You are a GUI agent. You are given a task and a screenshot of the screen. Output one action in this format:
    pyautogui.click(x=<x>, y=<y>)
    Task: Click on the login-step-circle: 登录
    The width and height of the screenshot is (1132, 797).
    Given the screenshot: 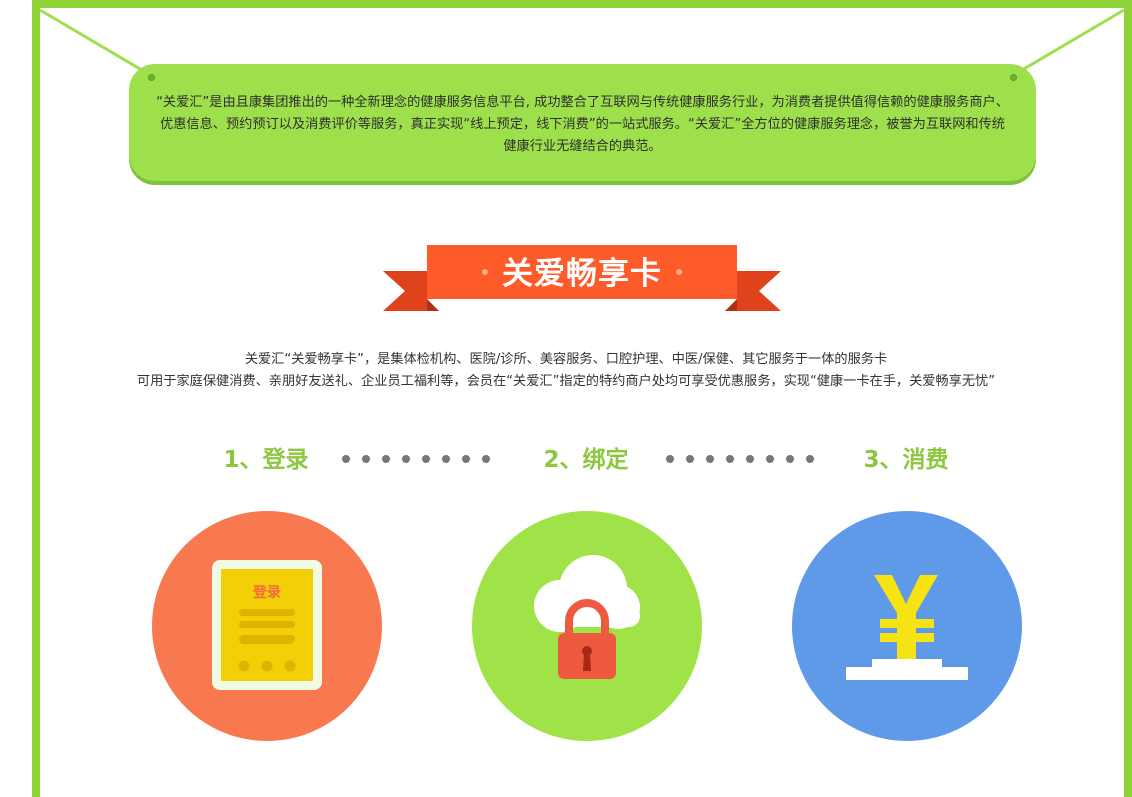 What is the action you would take?
    pyautogui.click(x=267, y=626)
    